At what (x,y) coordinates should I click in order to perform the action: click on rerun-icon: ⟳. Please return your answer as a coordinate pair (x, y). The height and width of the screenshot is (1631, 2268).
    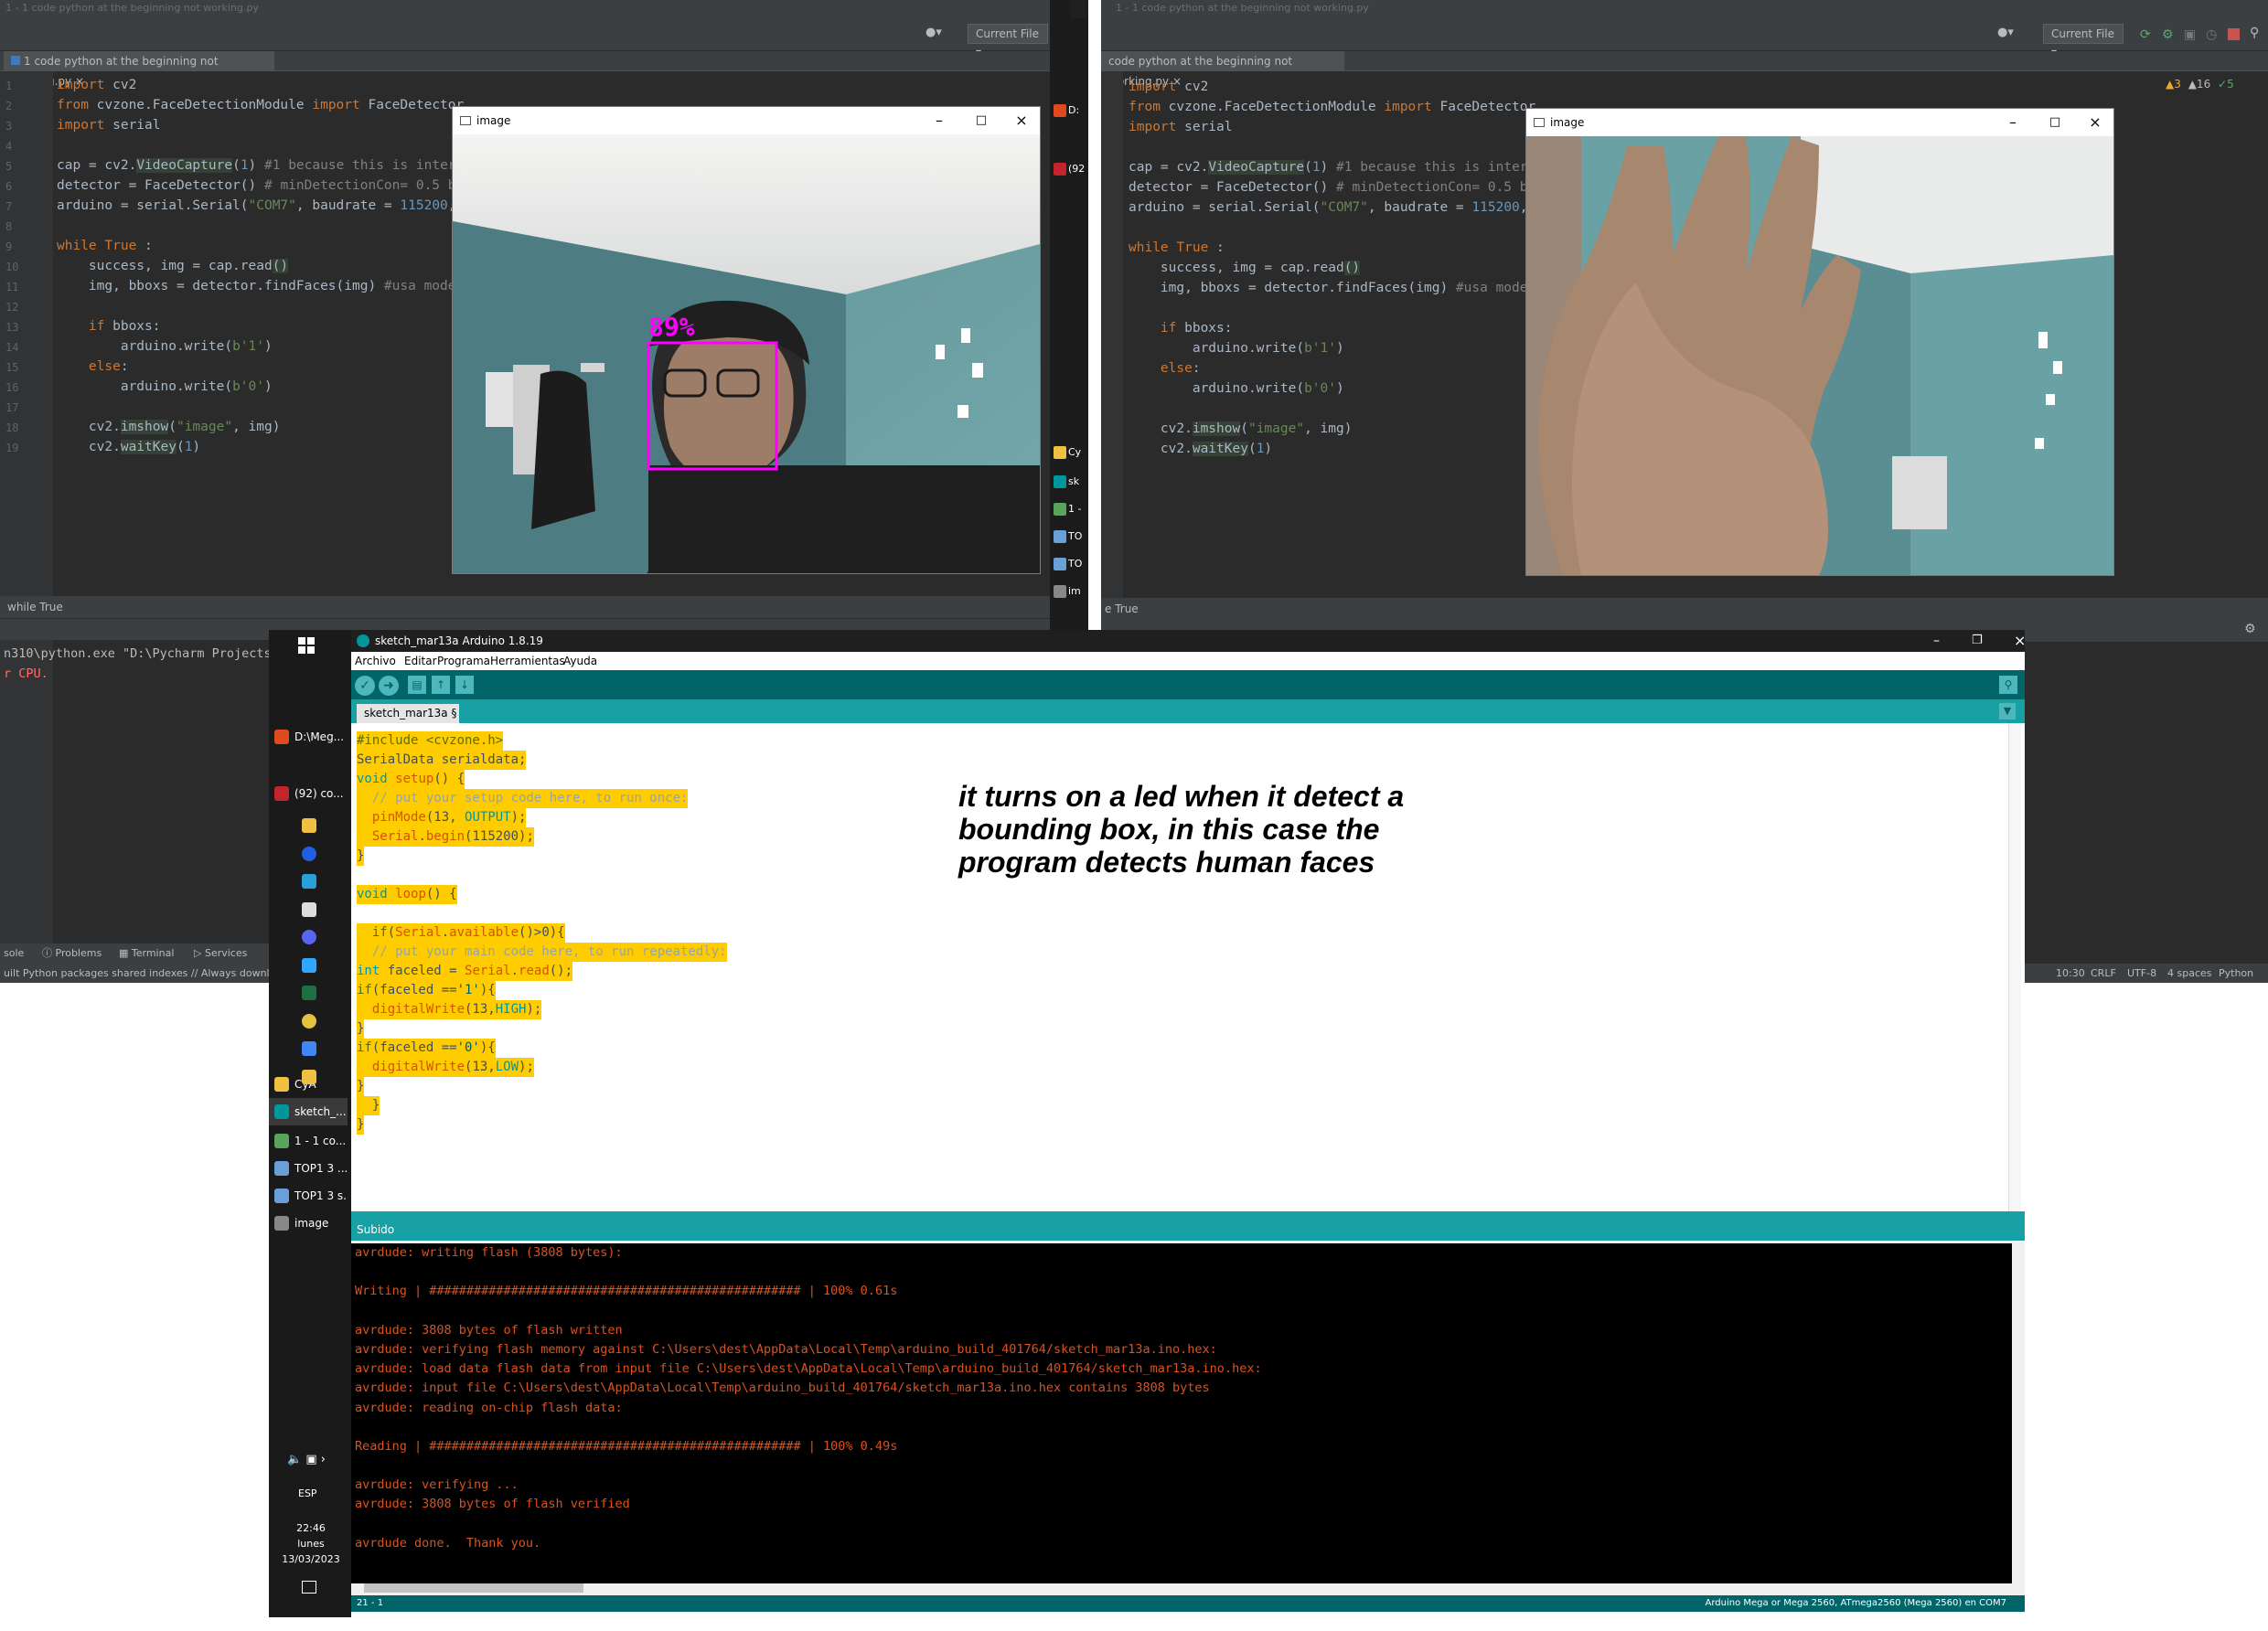
    Looking at the image, I should click on (2145, 34).